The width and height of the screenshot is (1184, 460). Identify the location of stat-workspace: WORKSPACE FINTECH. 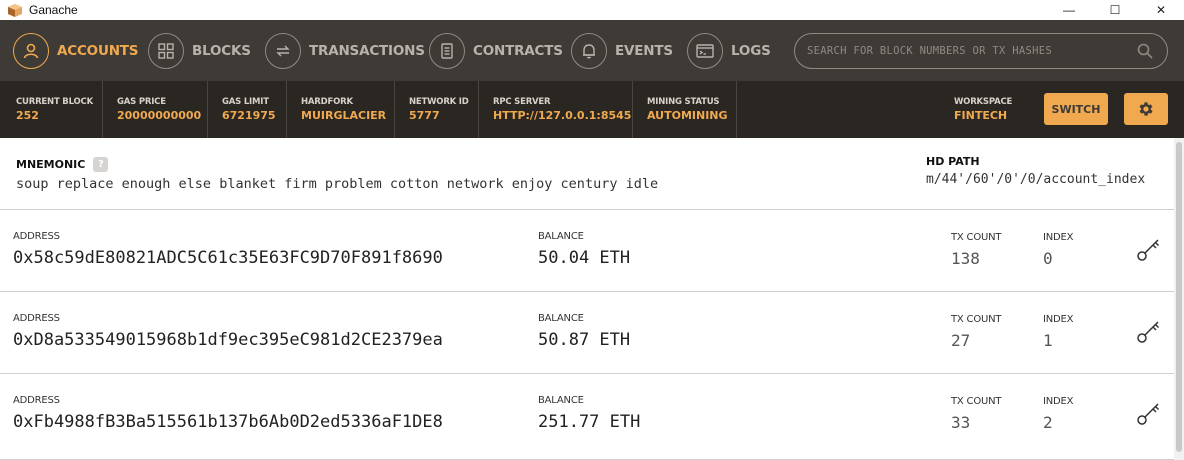
(989, 109).